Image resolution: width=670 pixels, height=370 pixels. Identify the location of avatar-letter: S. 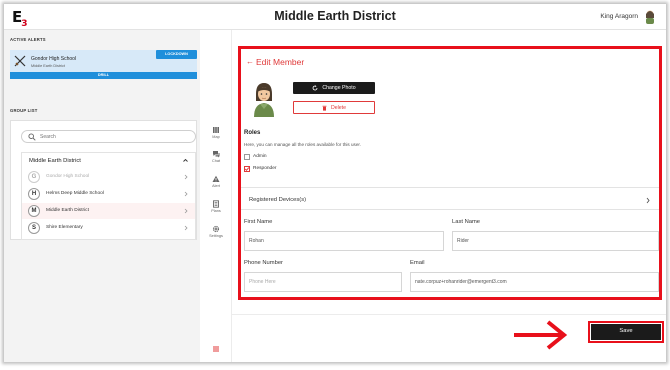
(34, 228).